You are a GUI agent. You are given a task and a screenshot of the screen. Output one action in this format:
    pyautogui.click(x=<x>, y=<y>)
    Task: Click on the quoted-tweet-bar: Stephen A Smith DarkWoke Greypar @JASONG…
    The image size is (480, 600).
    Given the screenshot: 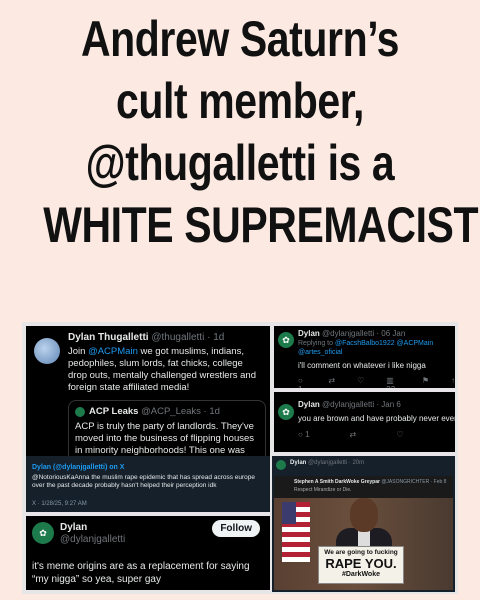 What is the action you would take?
    pyautogui.click(x=363, y=487)
    